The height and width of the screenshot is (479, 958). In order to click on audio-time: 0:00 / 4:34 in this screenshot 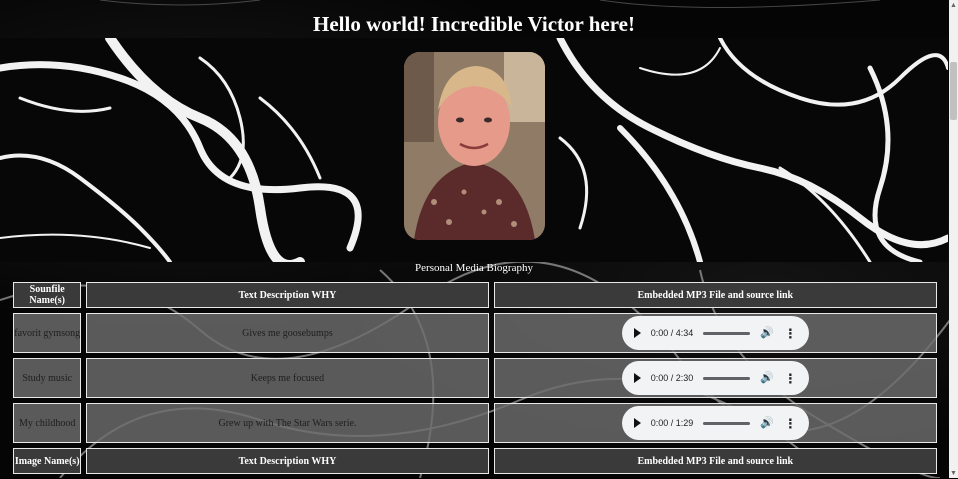, I will do `click(672, 333)`.